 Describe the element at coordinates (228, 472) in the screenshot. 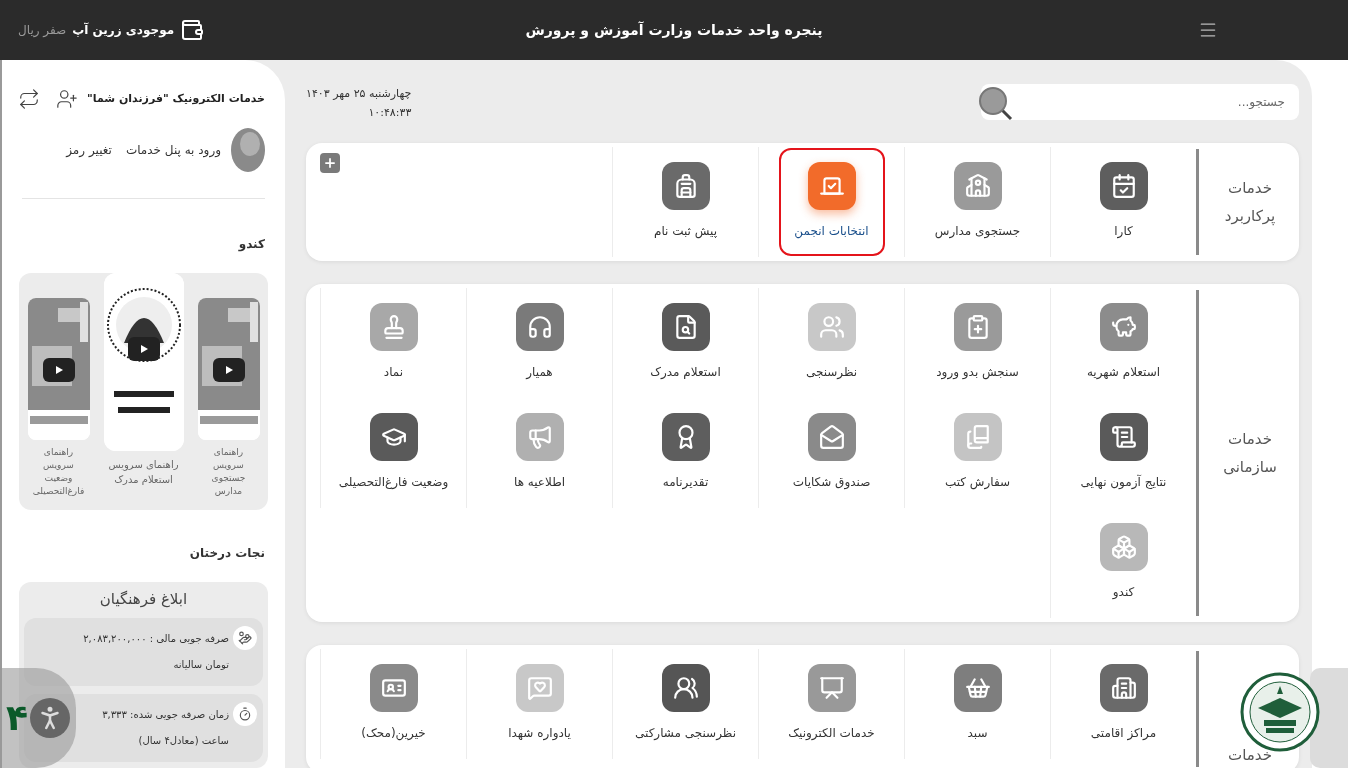

I see `slide-caption: راهنمای سرویس جستجوی مدارس` at that location.